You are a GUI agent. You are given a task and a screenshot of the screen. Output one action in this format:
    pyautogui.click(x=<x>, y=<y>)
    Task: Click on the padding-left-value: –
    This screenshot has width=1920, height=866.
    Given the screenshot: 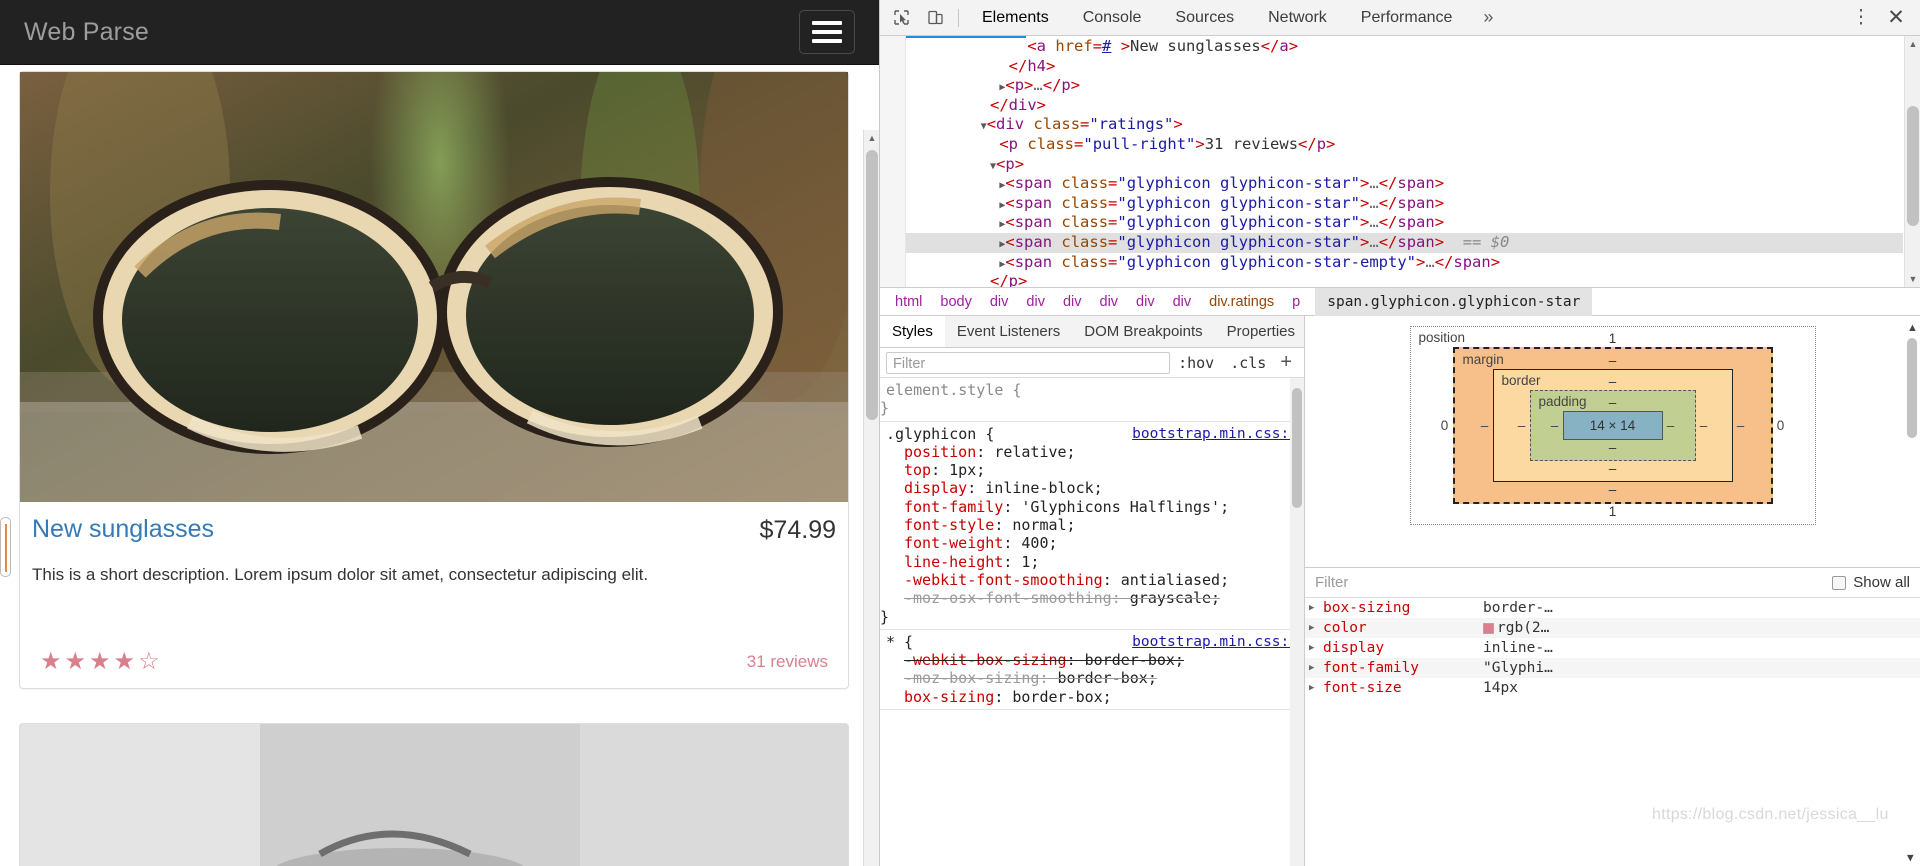 What is the action you would take?
    pyautogui.click(x=1555, y=425)
    